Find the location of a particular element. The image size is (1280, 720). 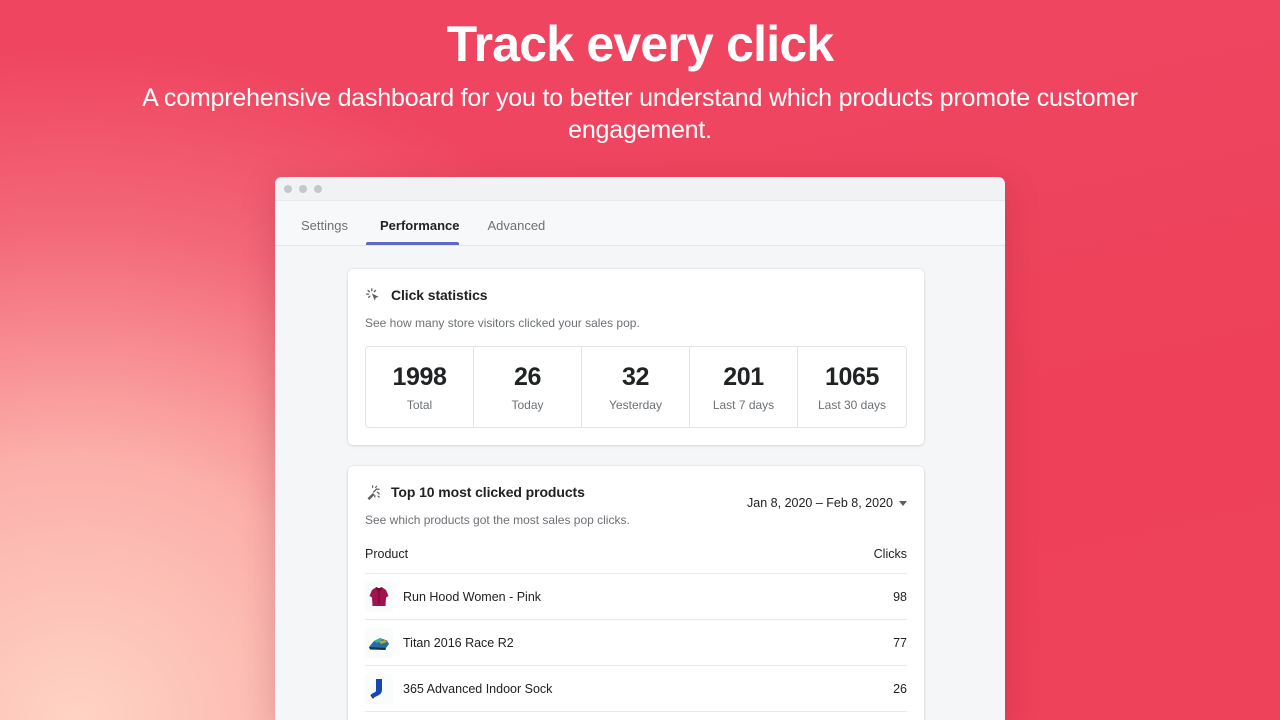

stat-today-value: 26 is located at coordinates (527, 377).